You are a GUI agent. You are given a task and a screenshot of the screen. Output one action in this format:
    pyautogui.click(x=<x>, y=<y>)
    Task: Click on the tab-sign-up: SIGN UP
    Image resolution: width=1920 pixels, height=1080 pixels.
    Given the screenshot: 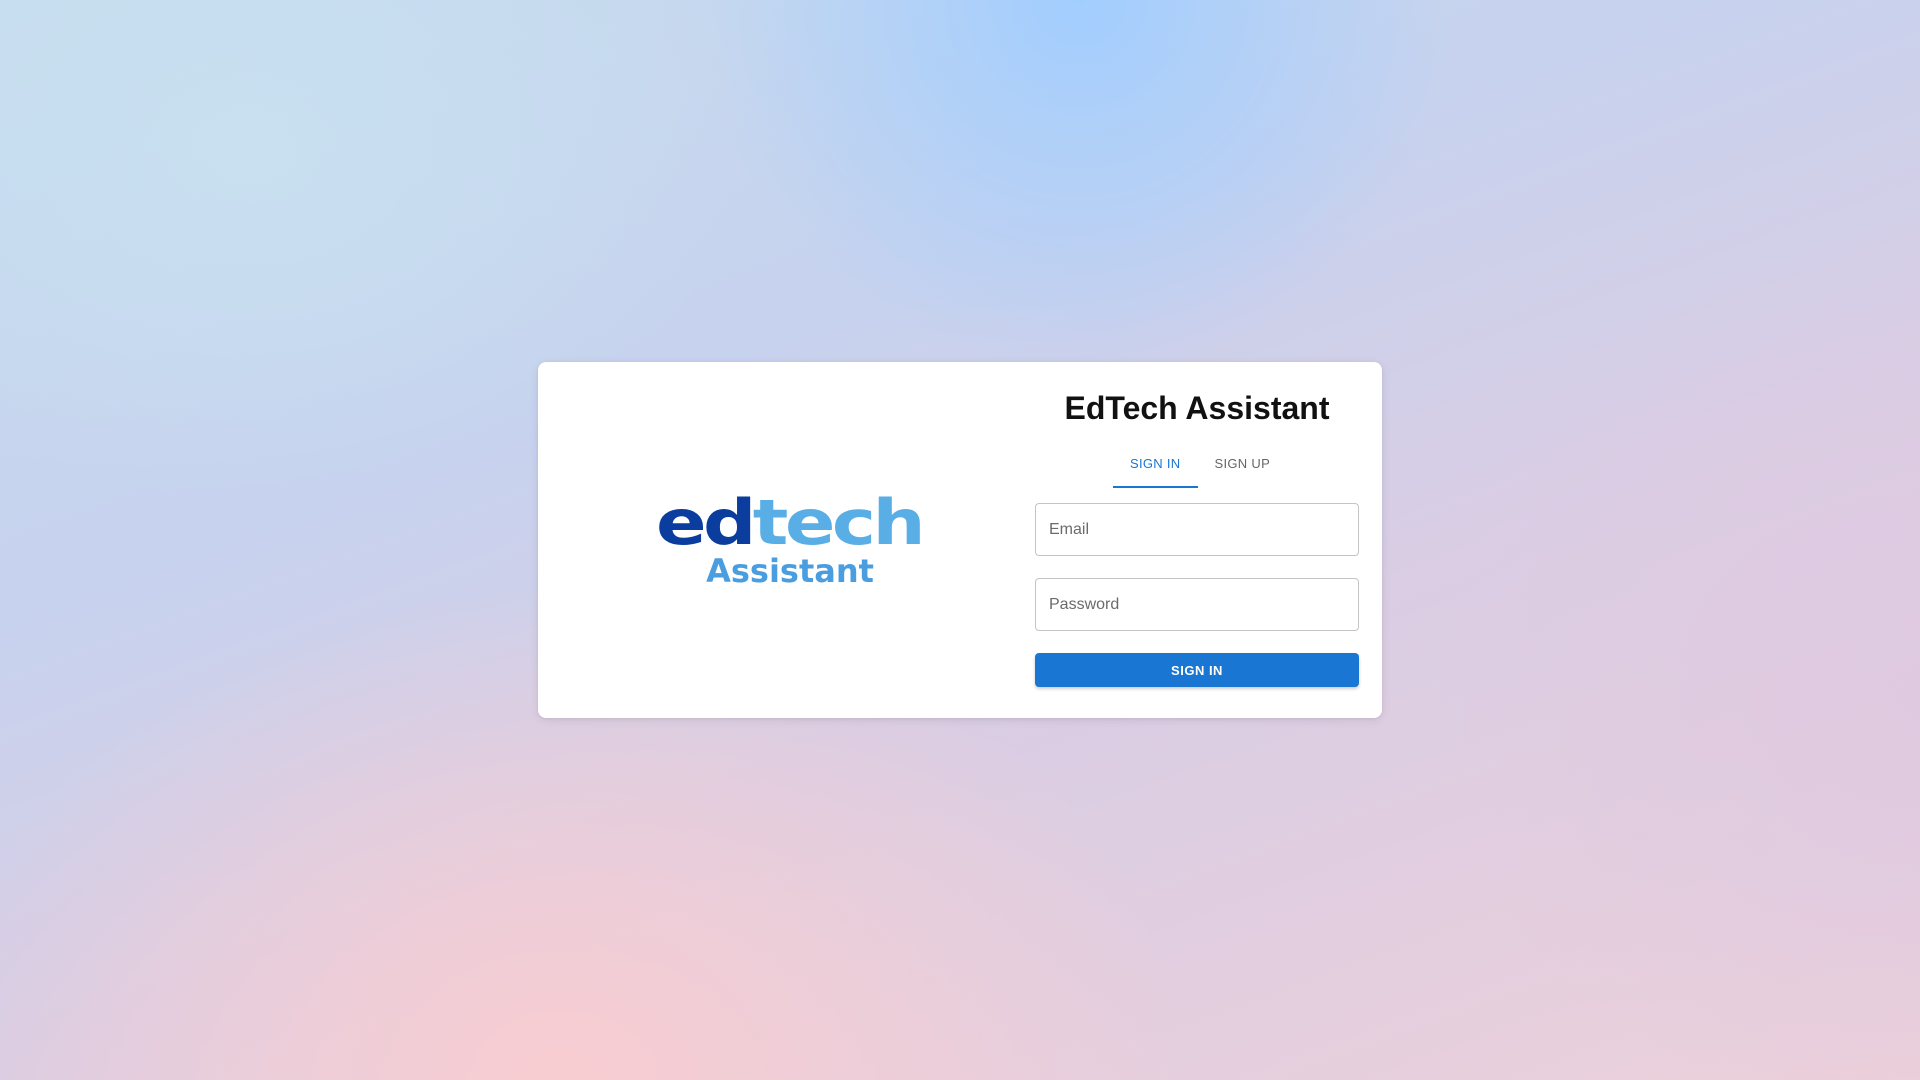 What is the action you would take?
    pyautogui.click(x=1243, y=468)
    